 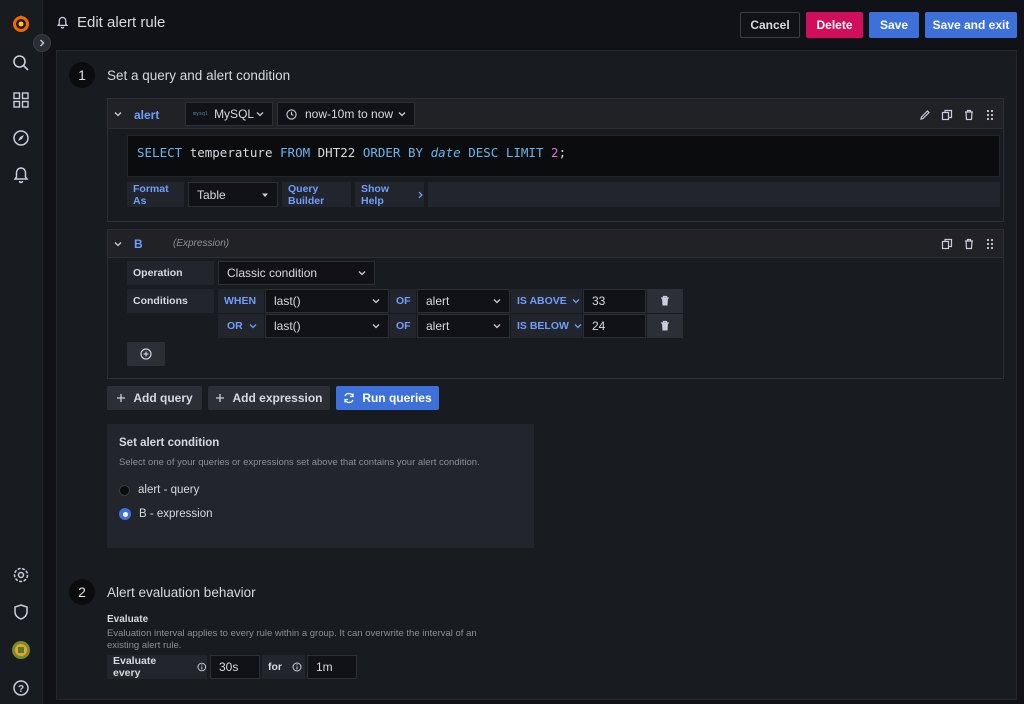 I want to click on condition-connector-select: OR, so click(x=241, y=326).